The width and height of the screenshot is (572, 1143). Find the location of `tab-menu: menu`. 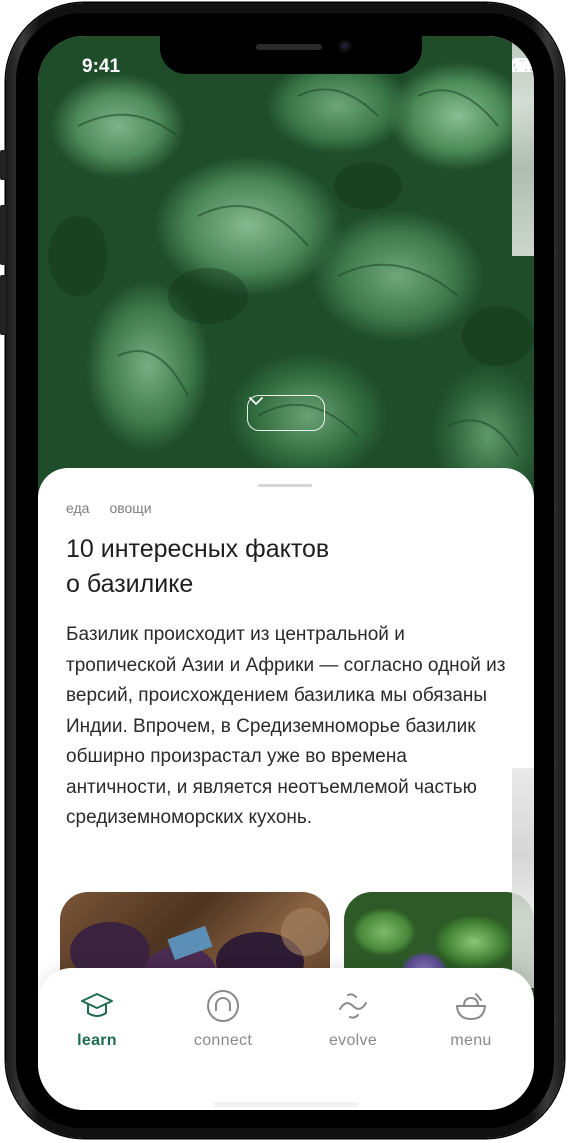

tab-menu: menu is located at coordinates (471, 1023).